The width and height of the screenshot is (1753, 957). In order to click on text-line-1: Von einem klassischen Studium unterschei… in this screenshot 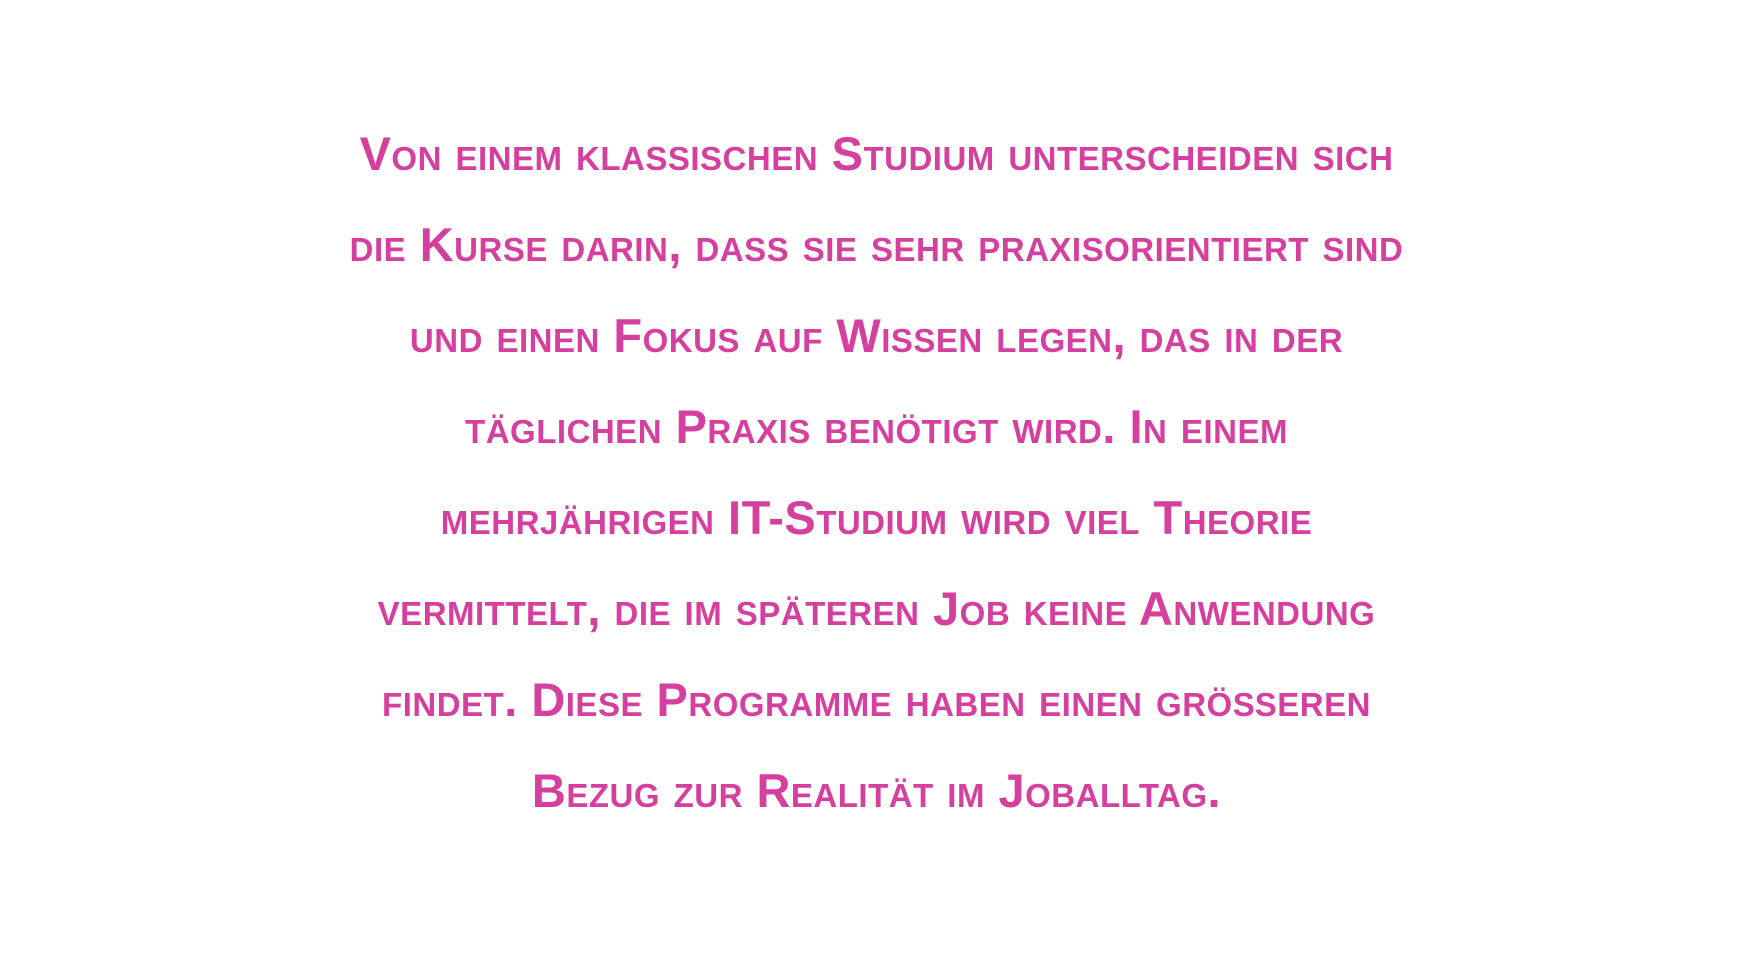, I will do `click(876, 153)`.